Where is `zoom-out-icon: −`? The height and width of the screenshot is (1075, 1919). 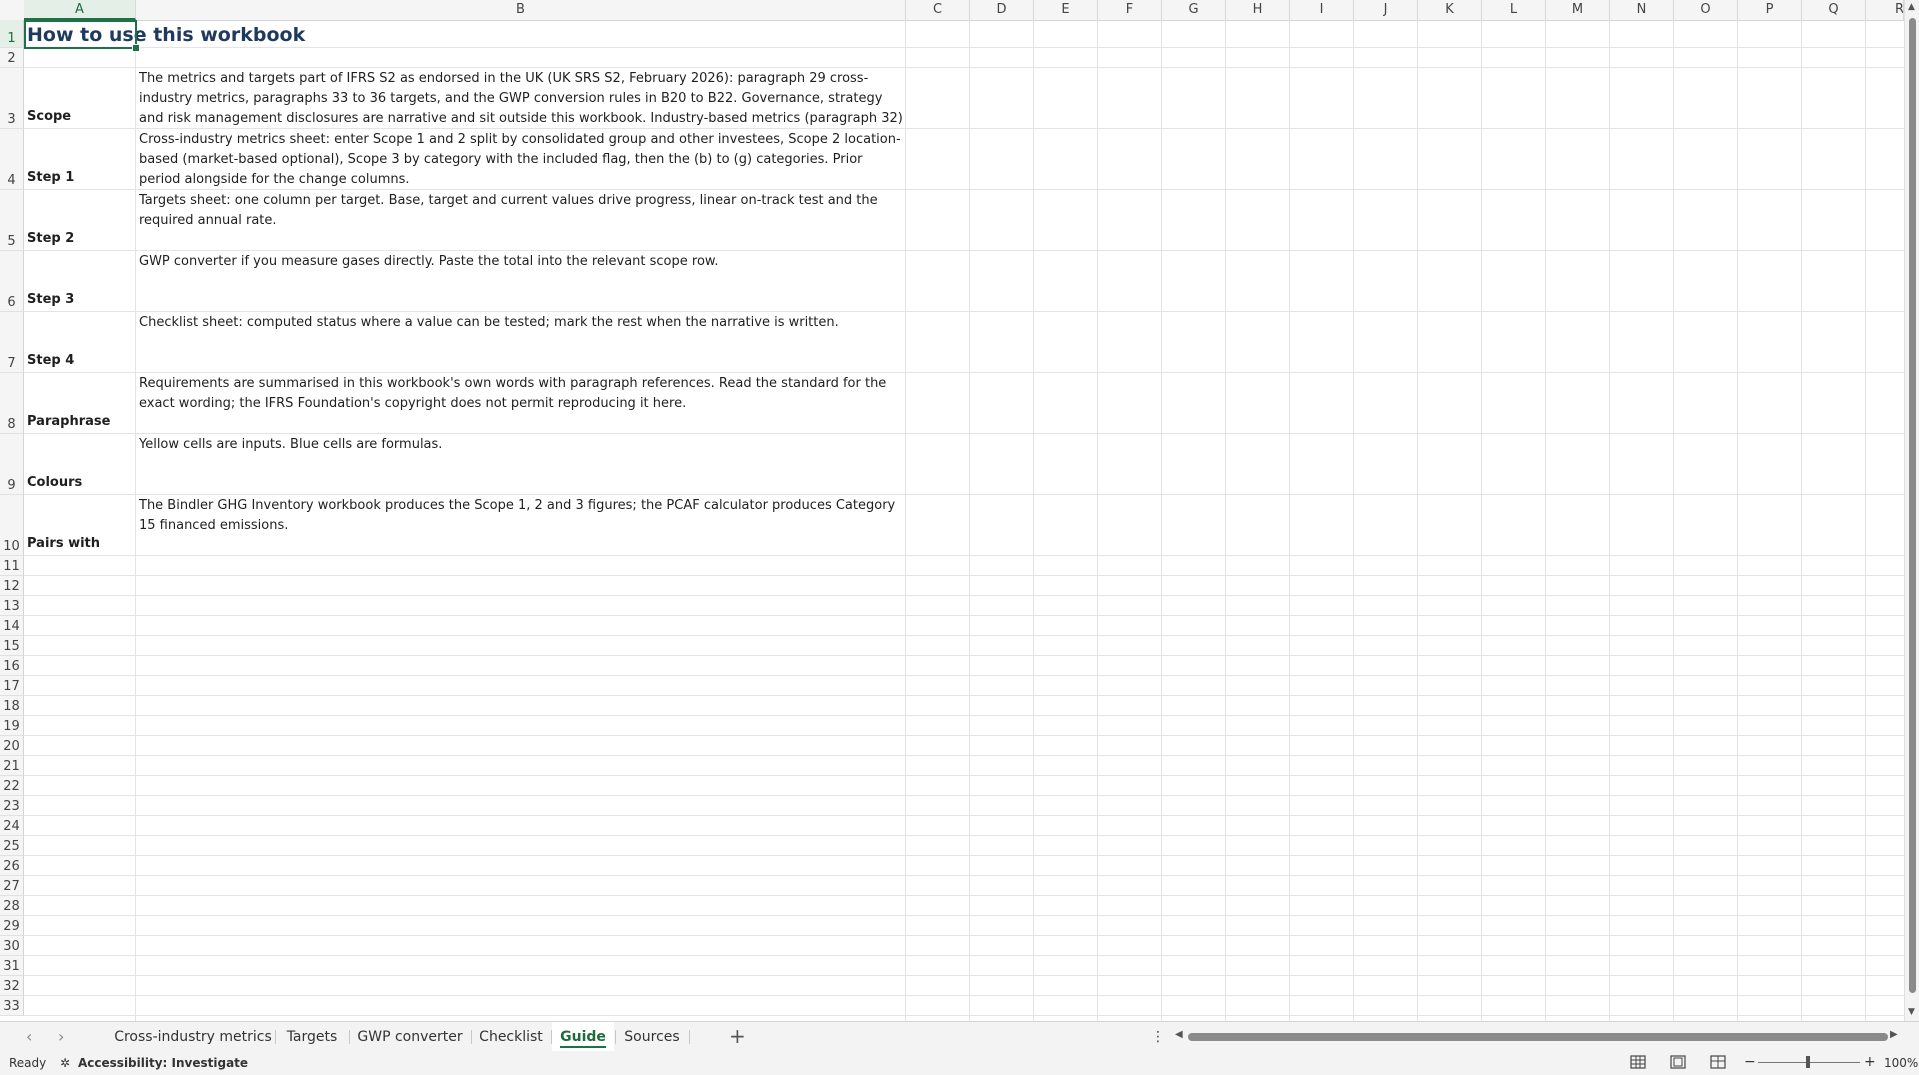 zoom-out-icon: − is located at coordinates (1750, 1062).